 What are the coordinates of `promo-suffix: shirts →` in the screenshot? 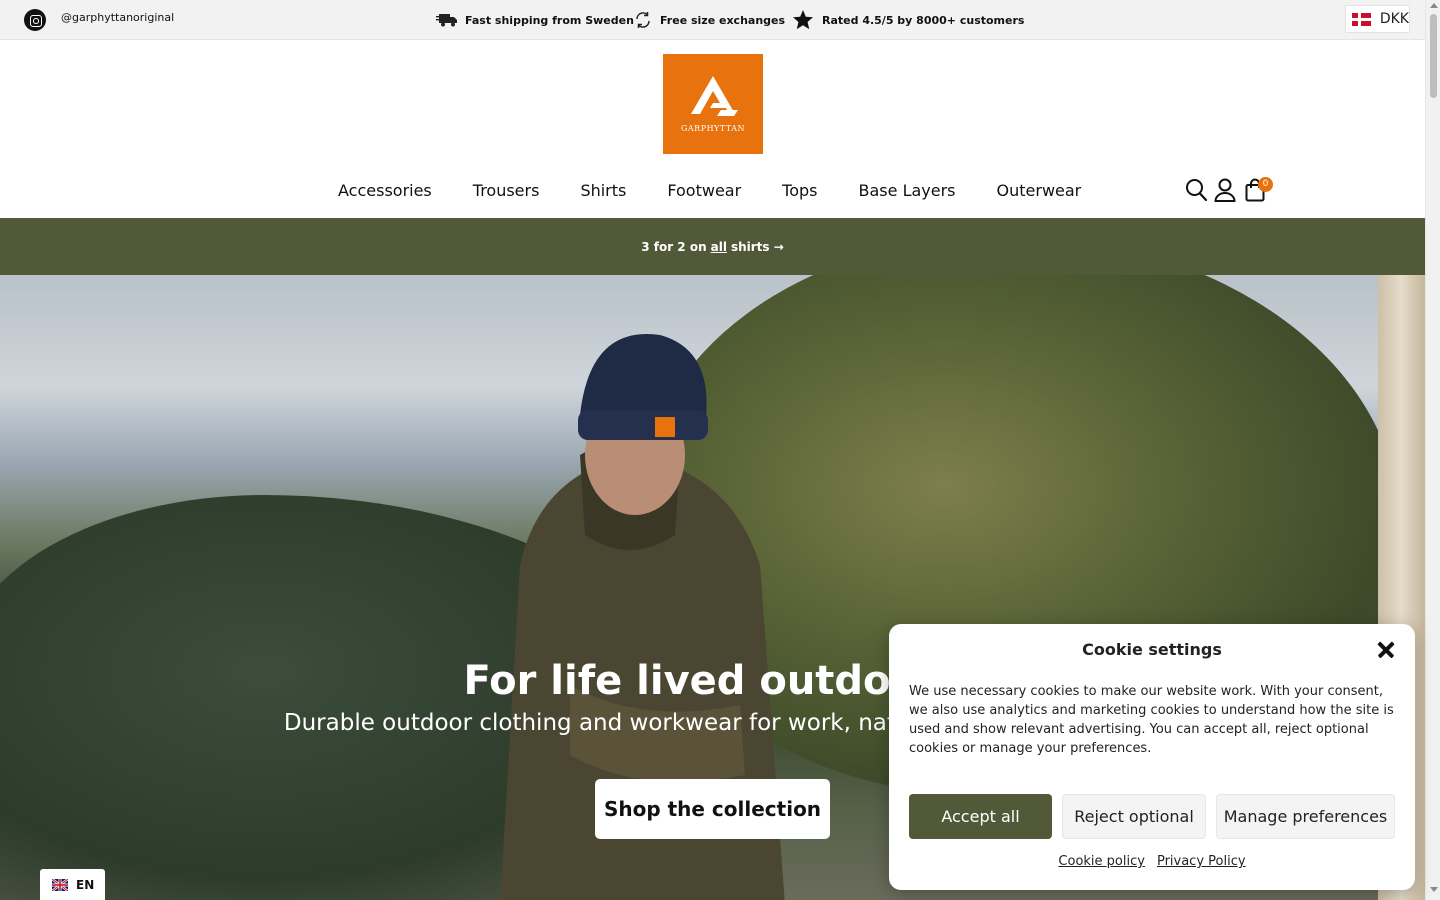 It's located at (757, 246).